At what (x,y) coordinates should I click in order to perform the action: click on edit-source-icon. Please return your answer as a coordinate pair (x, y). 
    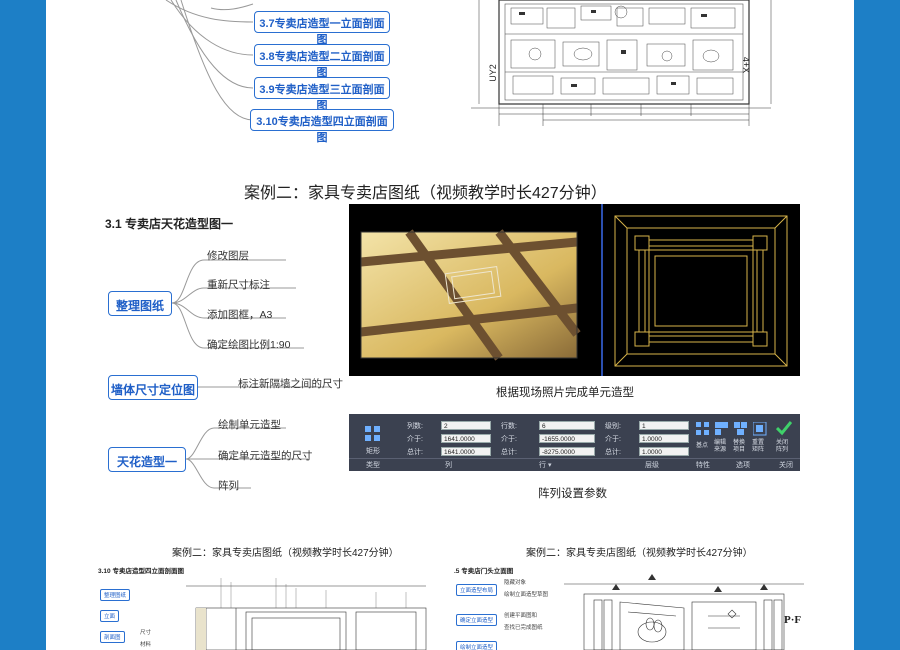
    Looking at the image, I should click on (722, 429).